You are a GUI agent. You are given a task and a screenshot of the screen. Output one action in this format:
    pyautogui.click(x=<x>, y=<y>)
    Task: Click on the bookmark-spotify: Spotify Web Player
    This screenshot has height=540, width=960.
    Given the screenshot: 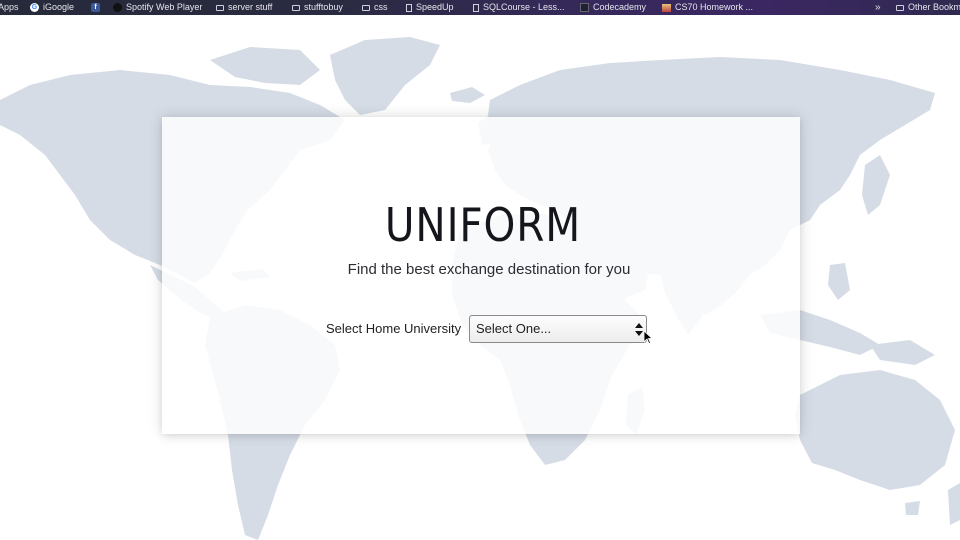 What is the action you would take?
    pyautogui.click(x=157, y=7)
    